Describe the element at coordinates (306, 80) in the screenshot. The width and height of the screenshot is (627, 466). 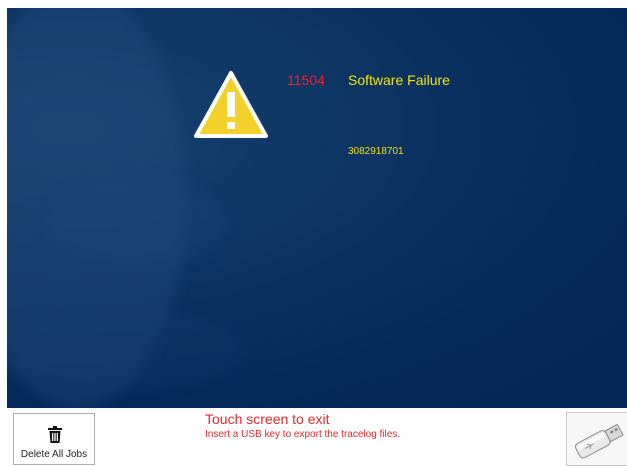
I see `error-code: 11504` at that location.